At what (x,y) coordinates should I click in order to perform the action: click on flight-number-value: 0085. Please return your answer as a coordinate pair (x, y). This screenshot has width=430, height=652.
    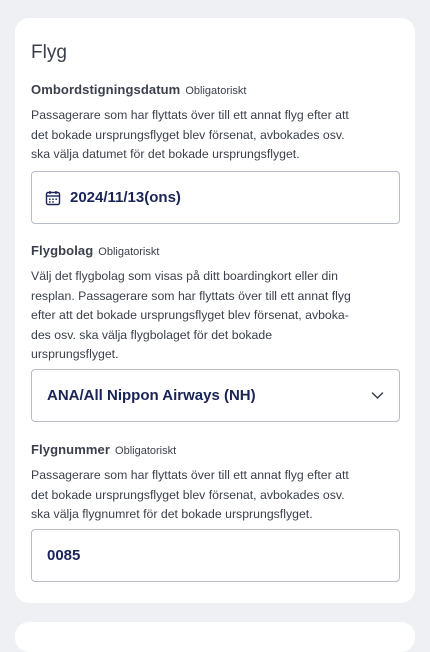
    Looking at the image, I should click on (64, 555).